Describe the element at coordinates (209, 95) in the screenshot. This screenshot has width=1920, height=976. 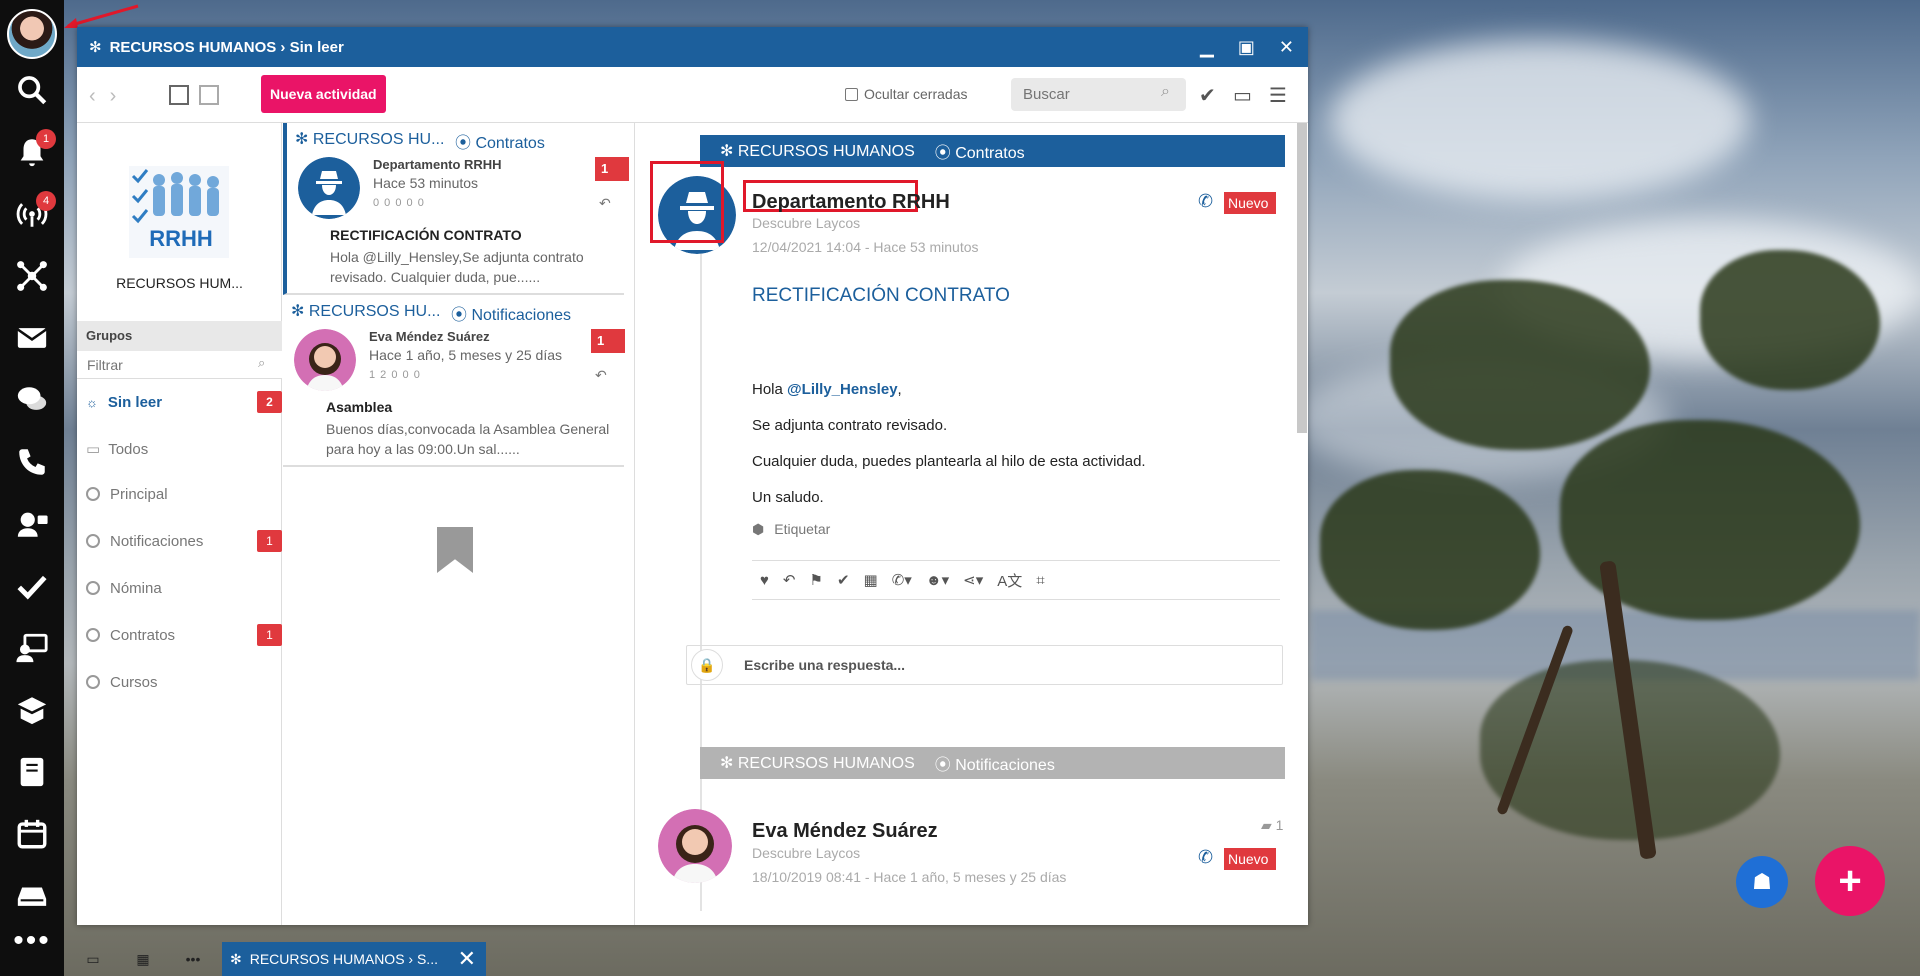
I see `table-view-icon` at that location.